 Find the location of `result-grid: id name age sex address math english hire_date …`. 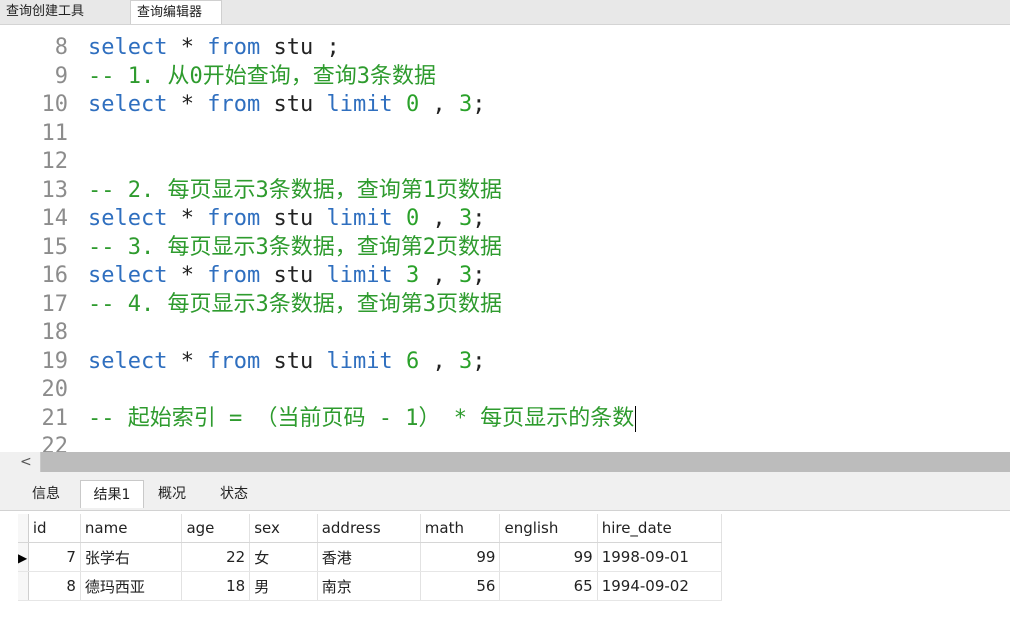

result-grid: id name age sex address math english hire_date … is located at coordinates (370, 557).